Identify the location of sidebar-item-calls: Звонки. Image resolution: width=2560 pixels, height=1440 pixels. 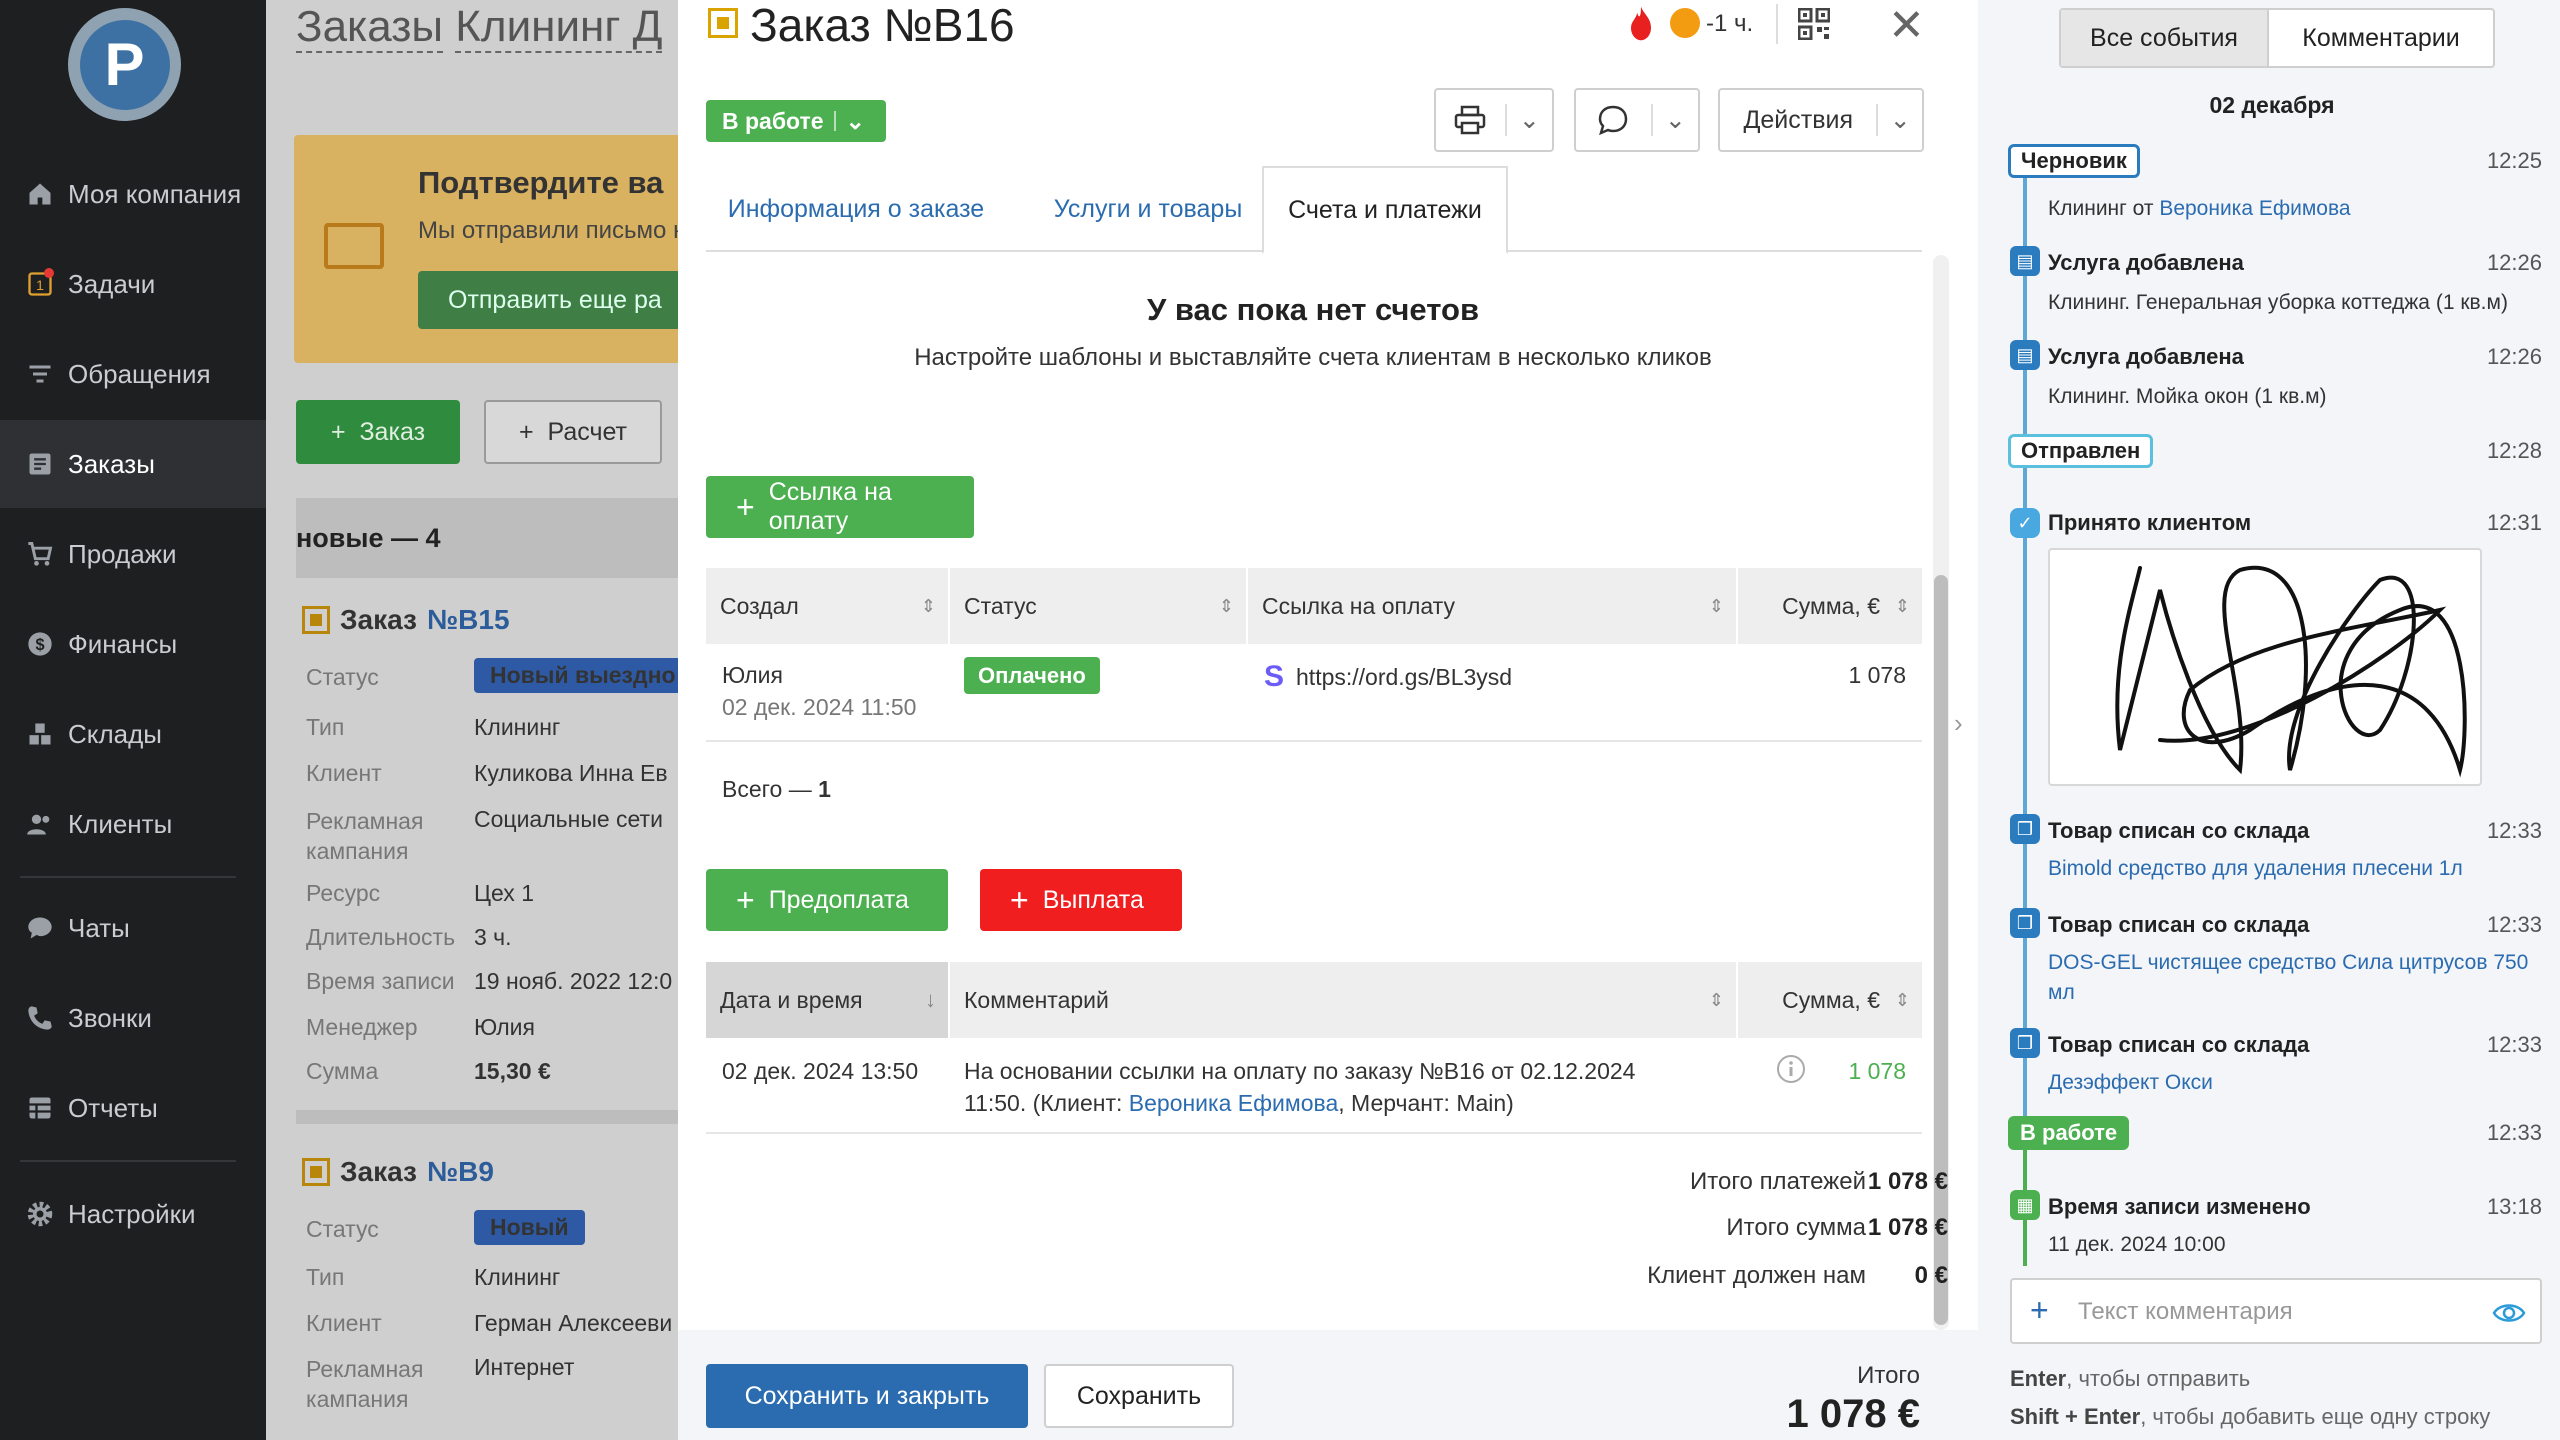
(133, 1018).